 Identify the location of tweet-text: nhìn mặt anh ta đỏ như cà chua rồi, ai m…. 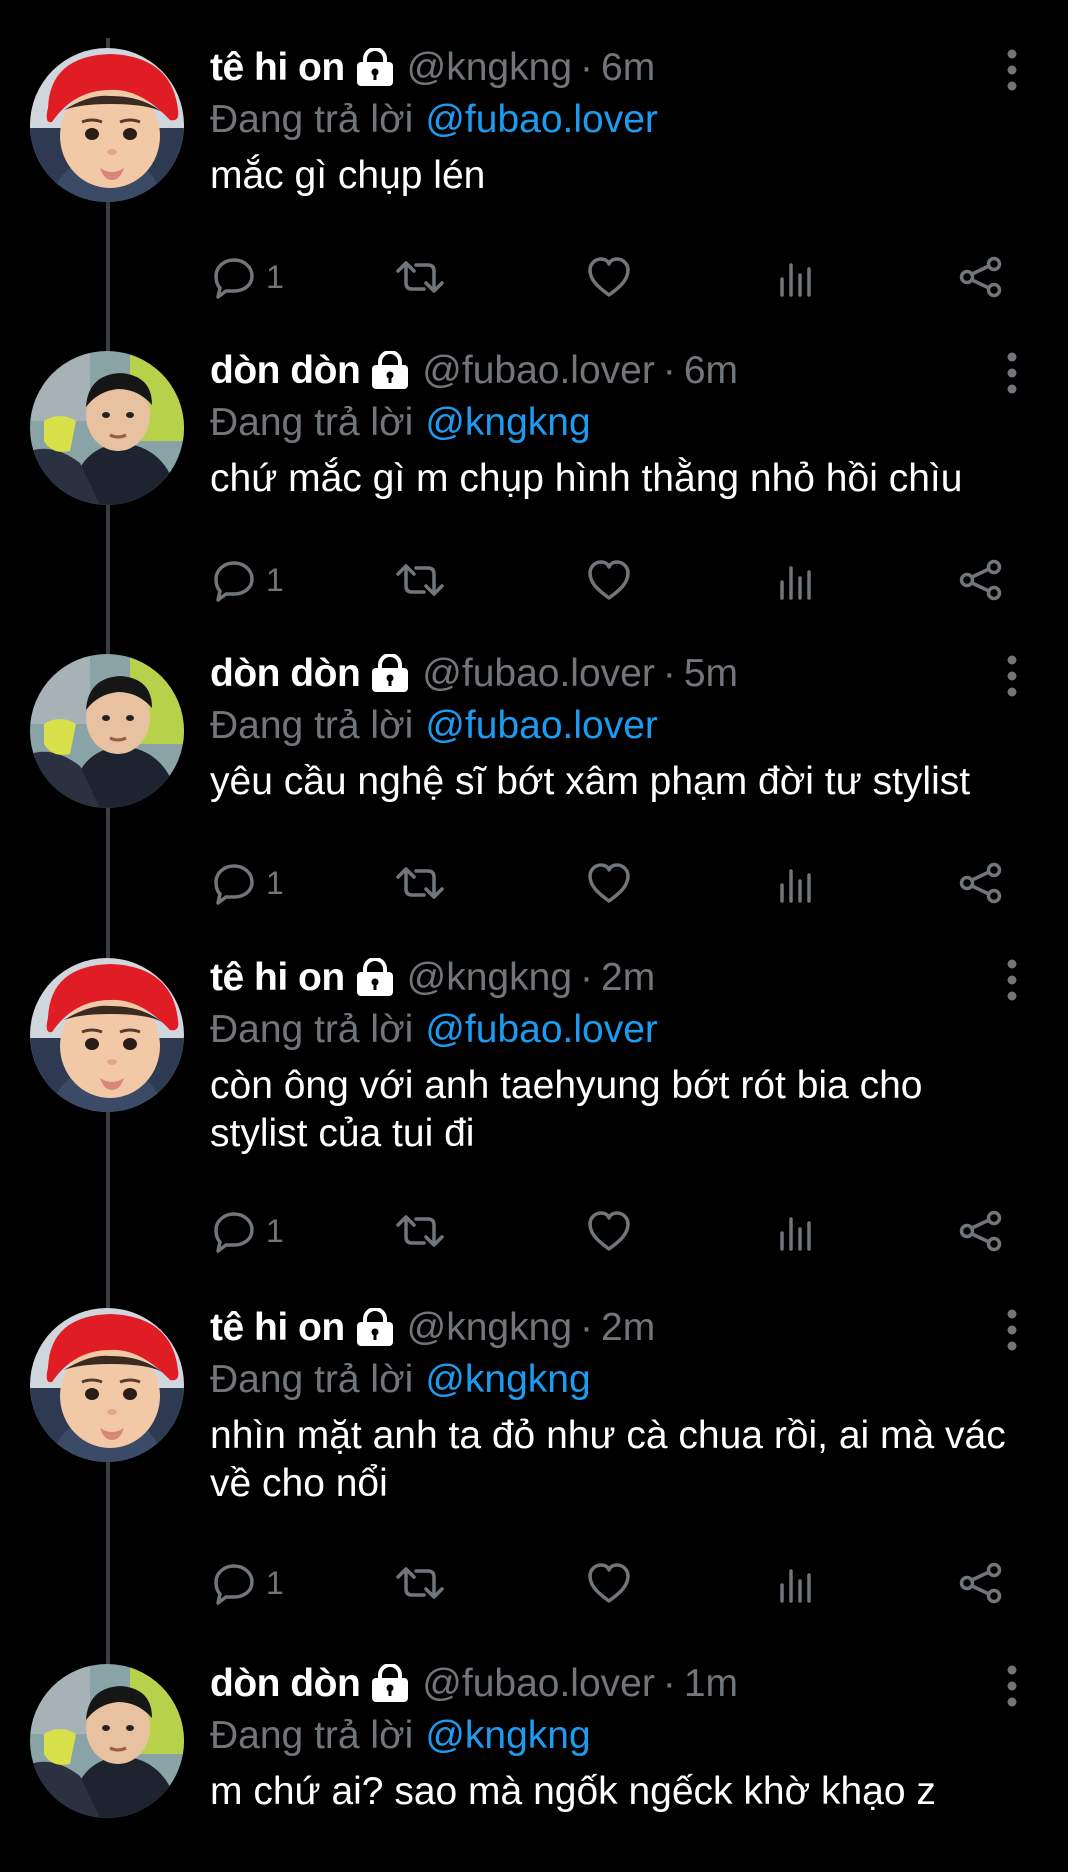
(608, 1459).